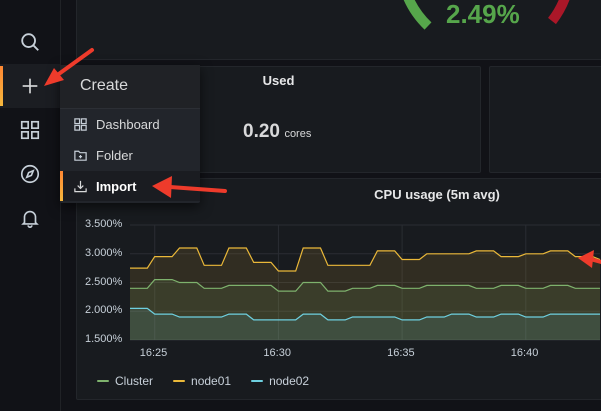  I want to click on chart-legend: Cluster node01 node02, so click(203, 381).